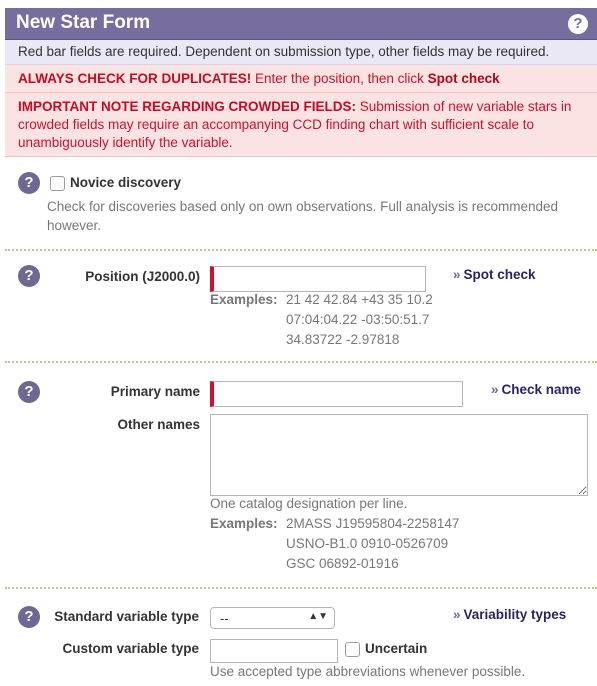 This screenshot has height=686, width=597. Describe the element at coordinates (464, 78) in the screenshot. I see `duplicate-spot-check-link: Spot check` at that location.